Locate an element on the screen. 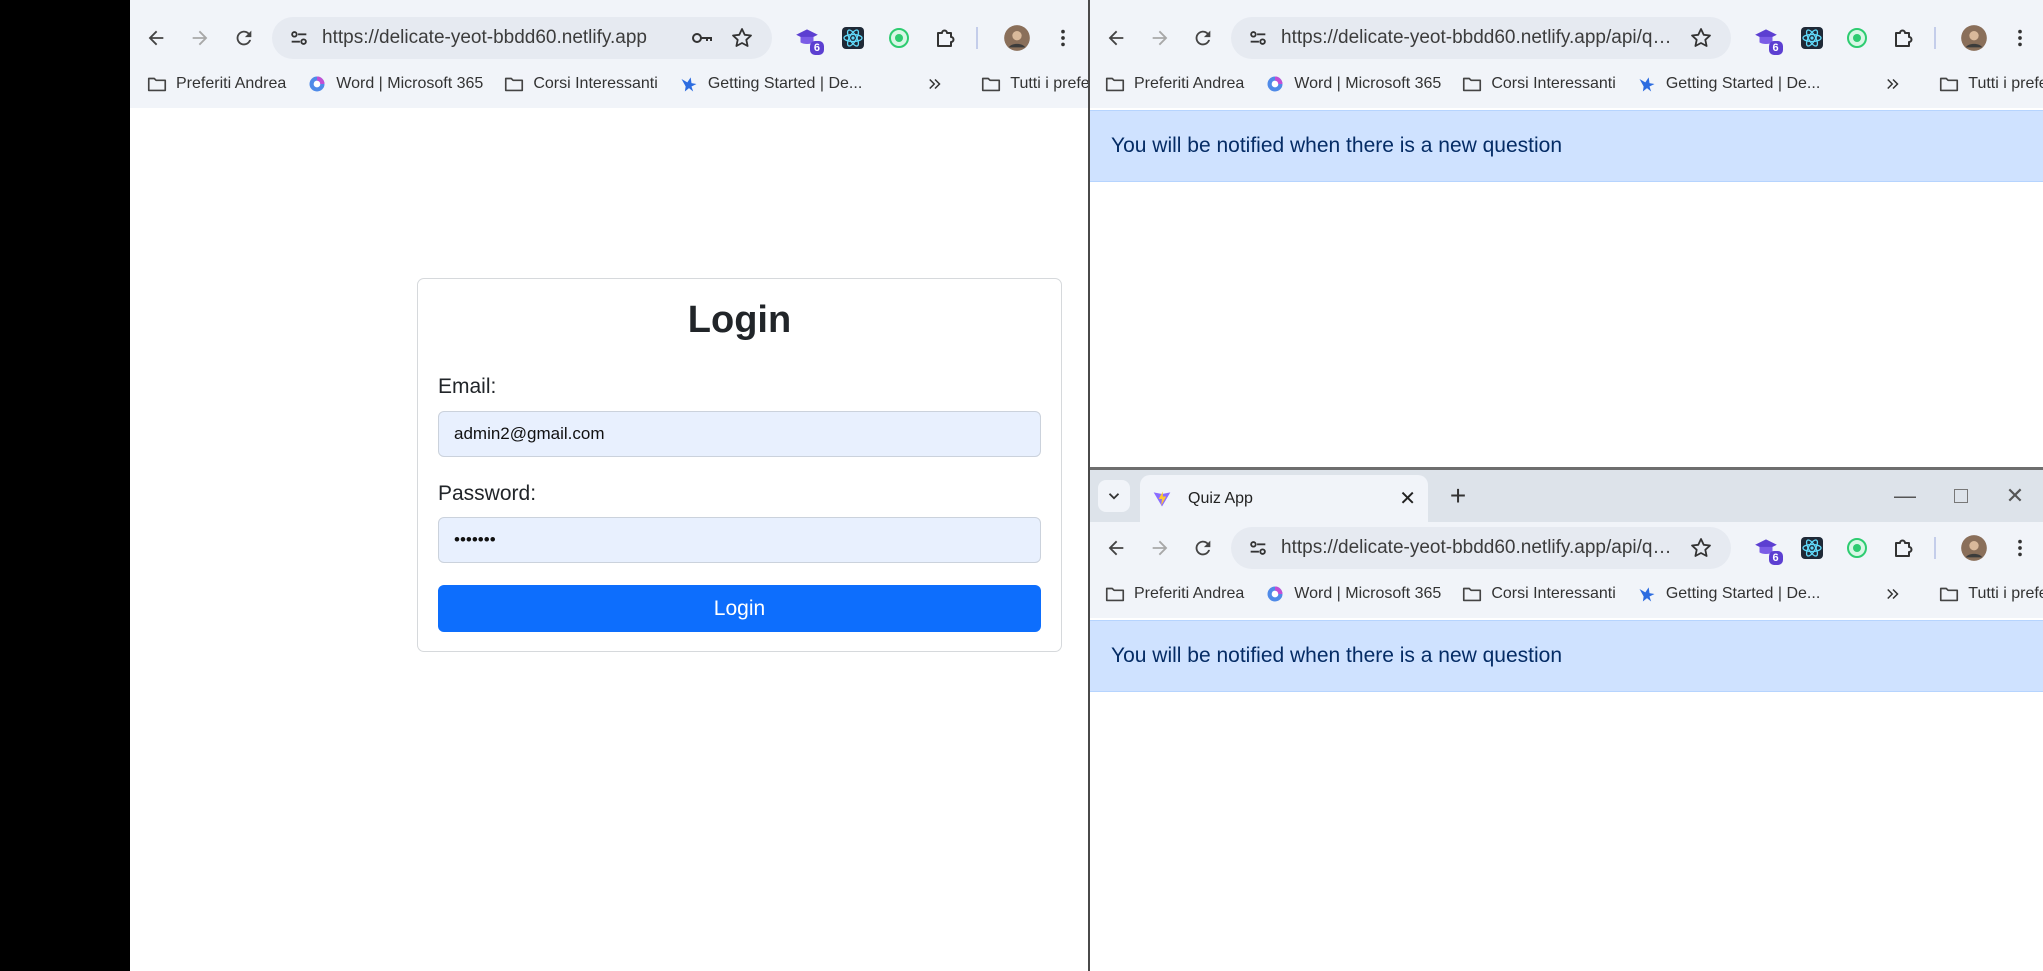  tab-quiz-app: Quiz App ✕ is located at coordinates (1284, 498).